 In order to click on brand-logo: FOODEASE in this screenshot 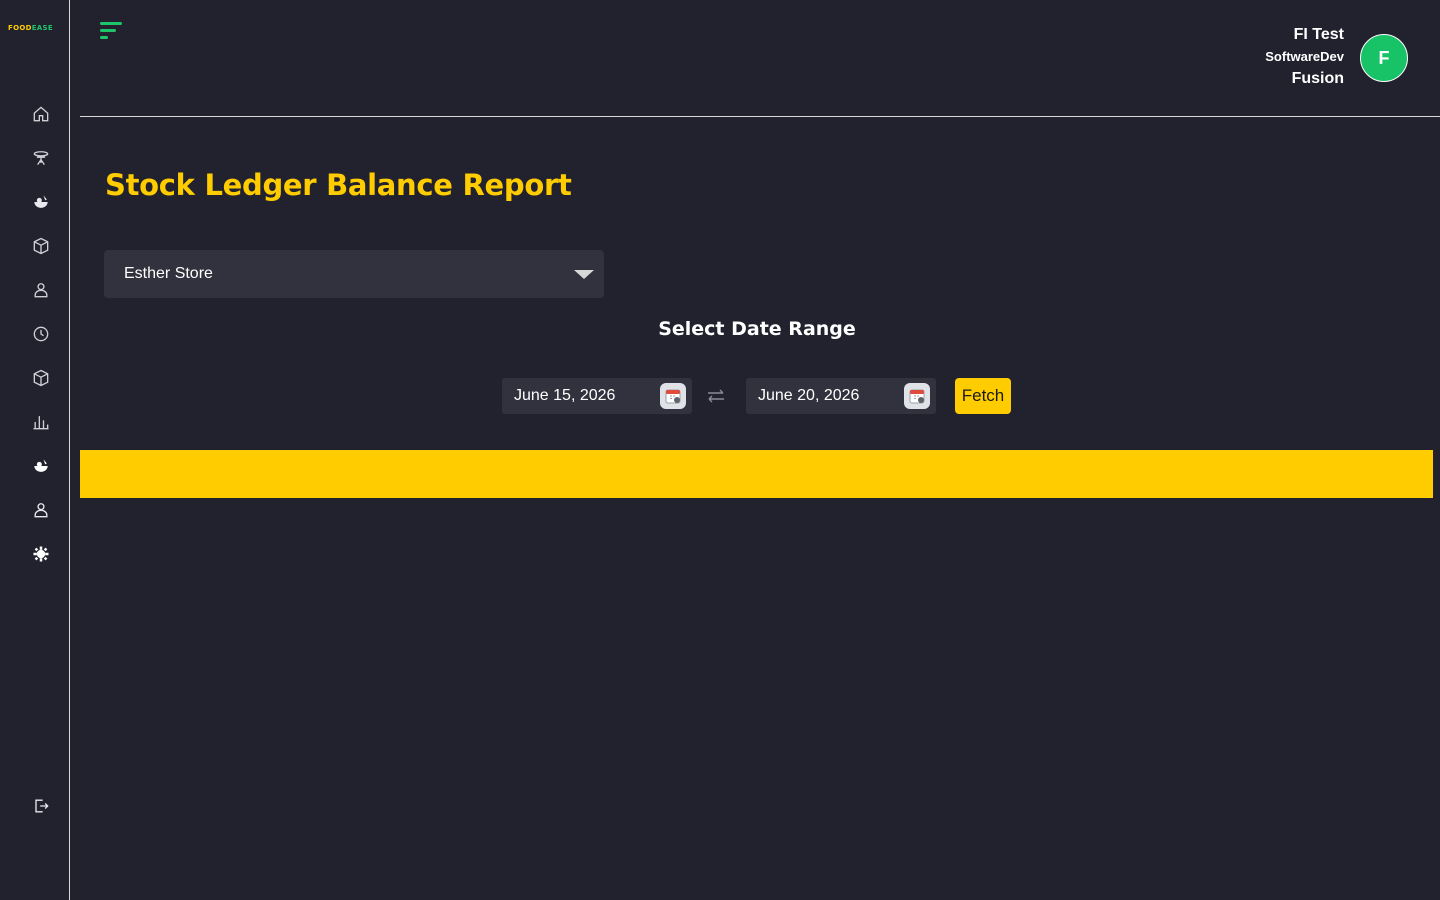, I will do `click(30, 28)`.